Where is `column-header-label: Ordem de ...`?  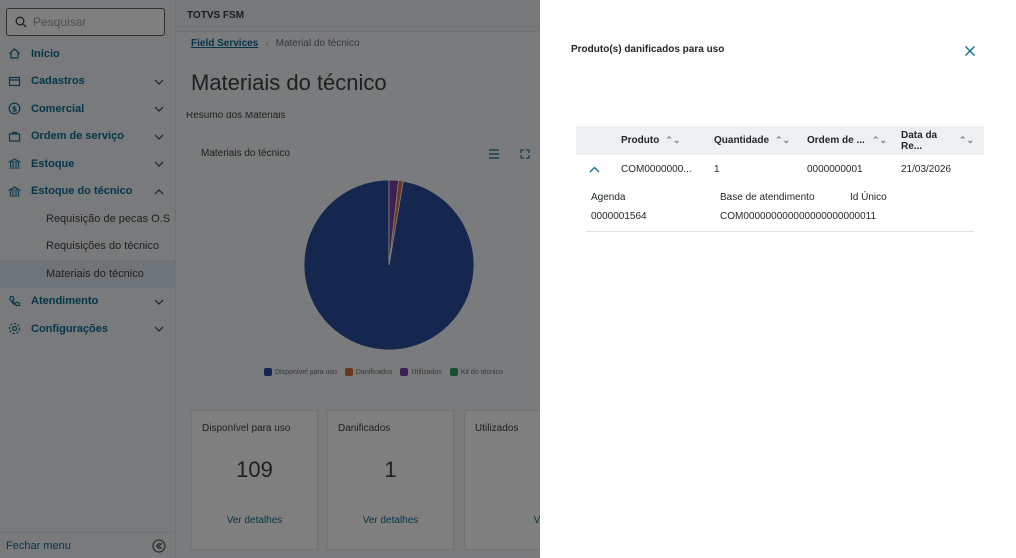 column-header-label: Ordem de ... is located at coordinates (836, 140).